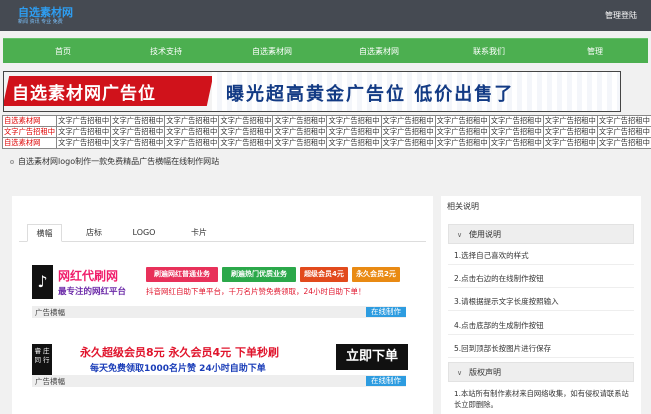  What do you see at coordinates (463, 206) in the screenshot?
I see `sidebar-title: 相关说明` at bounding box center [463, 206].